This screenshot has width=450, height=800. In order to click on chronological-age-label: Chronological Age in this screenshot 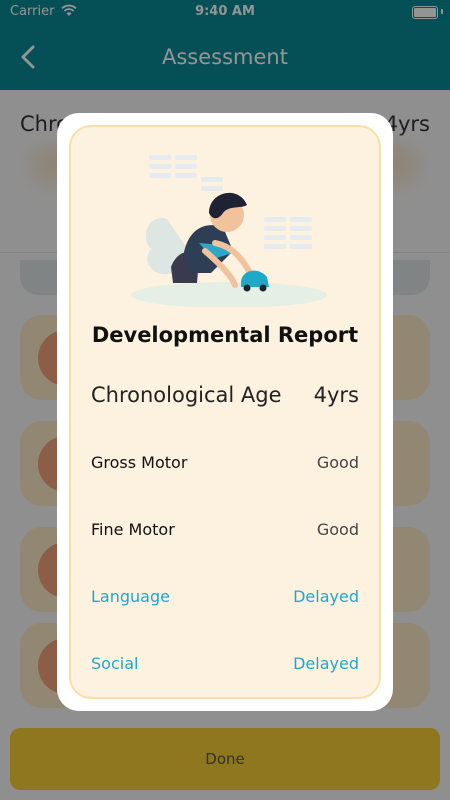, I will do `click(186, 395)`.